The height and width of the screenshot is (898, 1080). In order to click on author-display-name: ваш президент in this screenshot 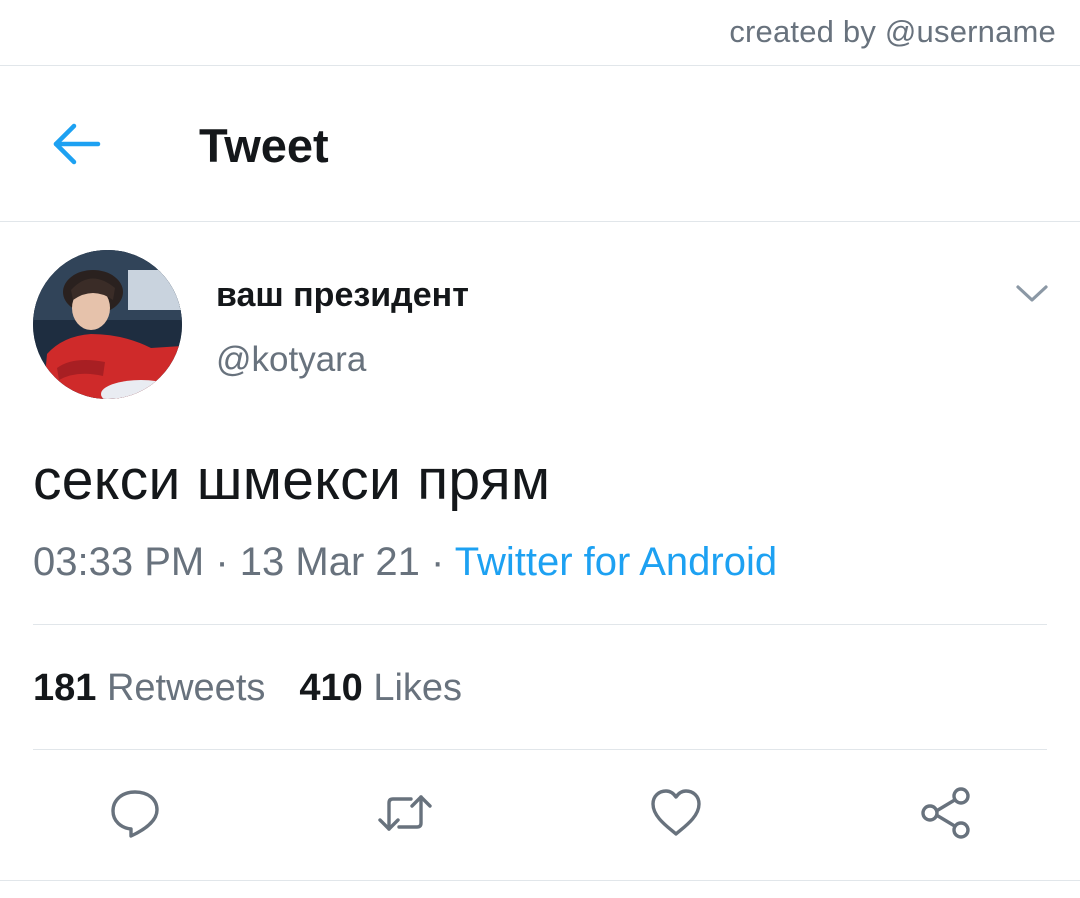, I will do `click(342, 295)`.